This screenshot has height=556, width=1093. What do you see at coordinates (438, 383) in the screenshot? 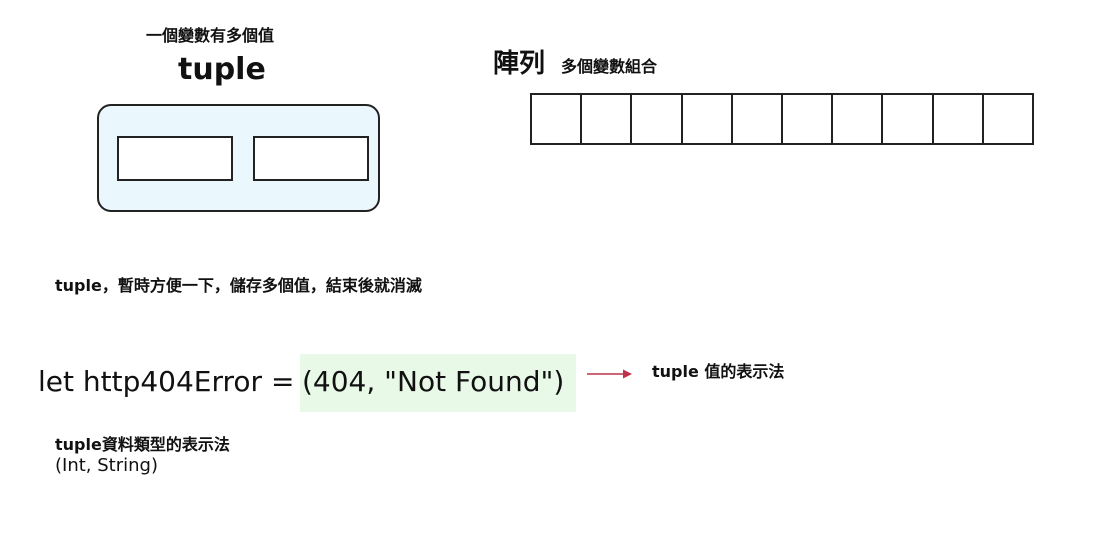
I see `code-tuple-value: (404, "Not Found")` at bounding box center [438, 383].